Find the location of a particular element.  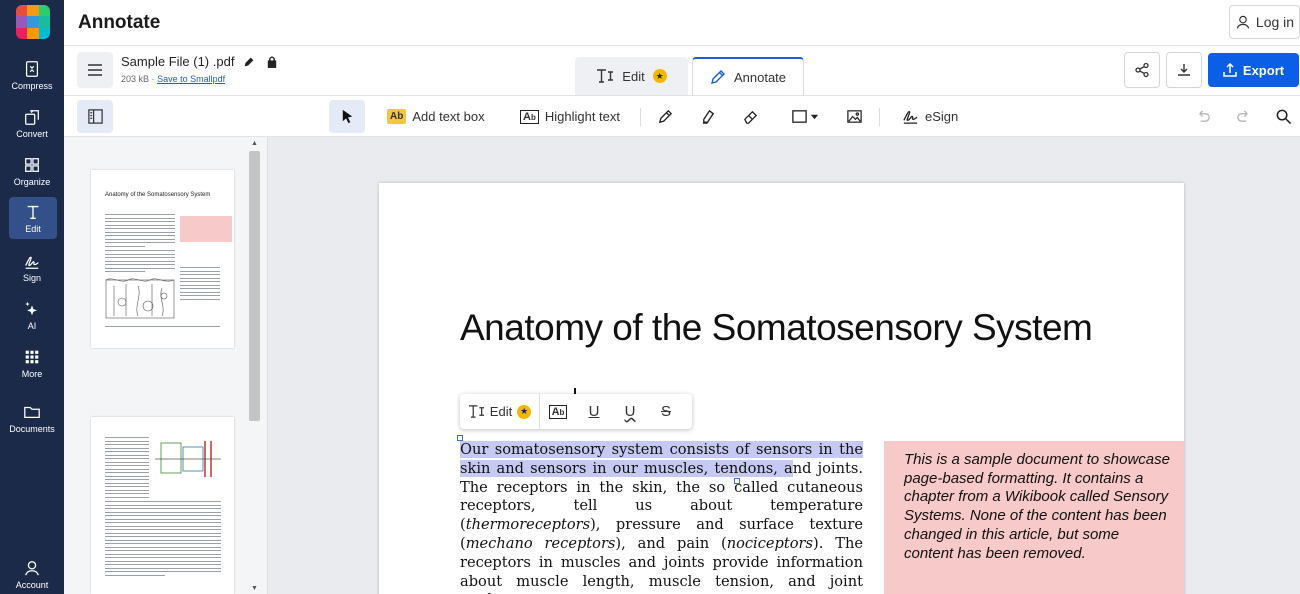

float-edit-button: Edit ★ is located at coordinates (500, 411).